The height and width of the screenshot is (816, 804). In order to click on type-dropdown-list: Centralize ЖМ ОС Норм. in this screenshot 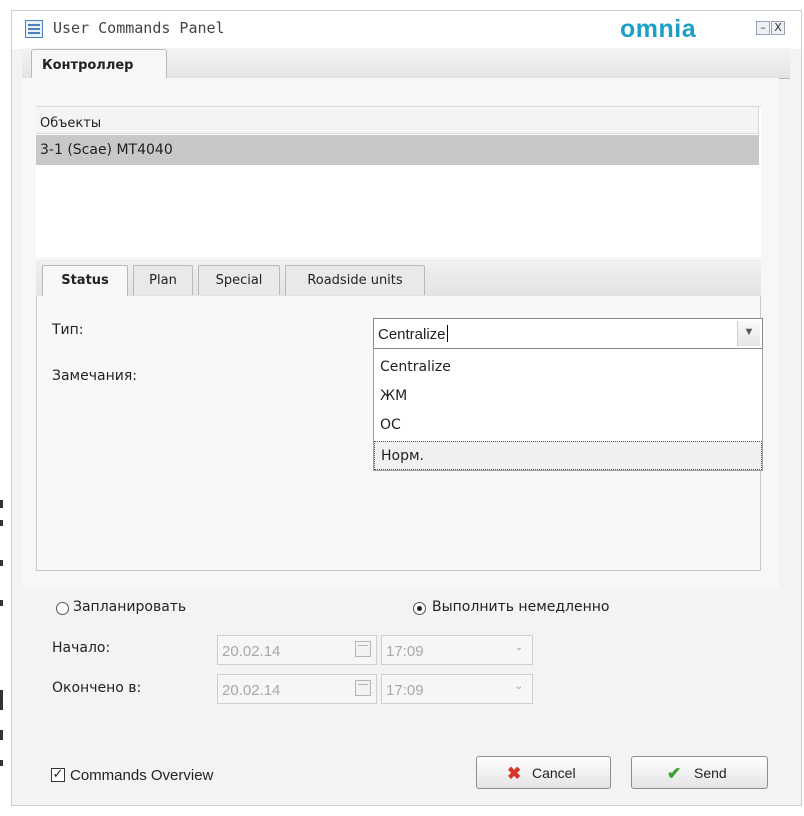, I will do `click(568, 410)`.